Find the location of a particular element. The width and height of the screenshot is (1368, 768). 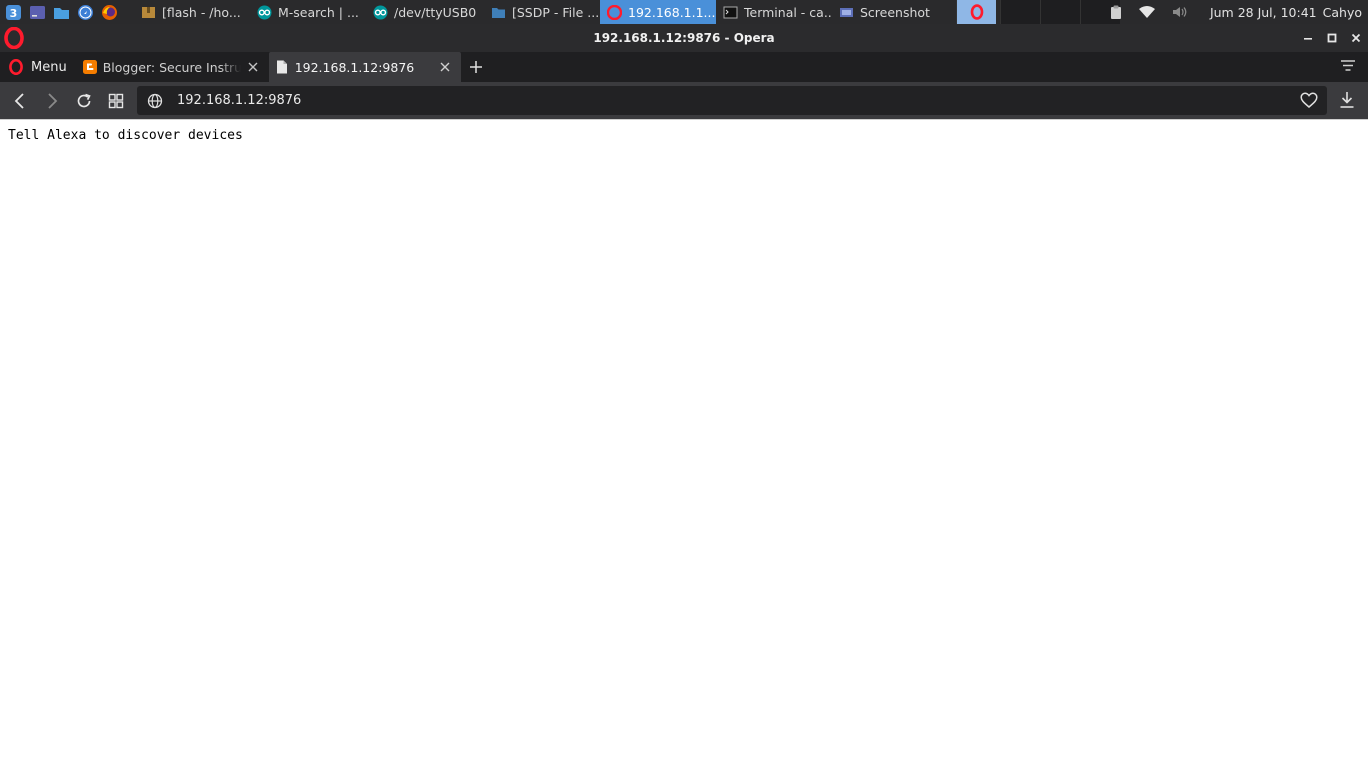

maximize-button is located at coordinates (1332, 38).